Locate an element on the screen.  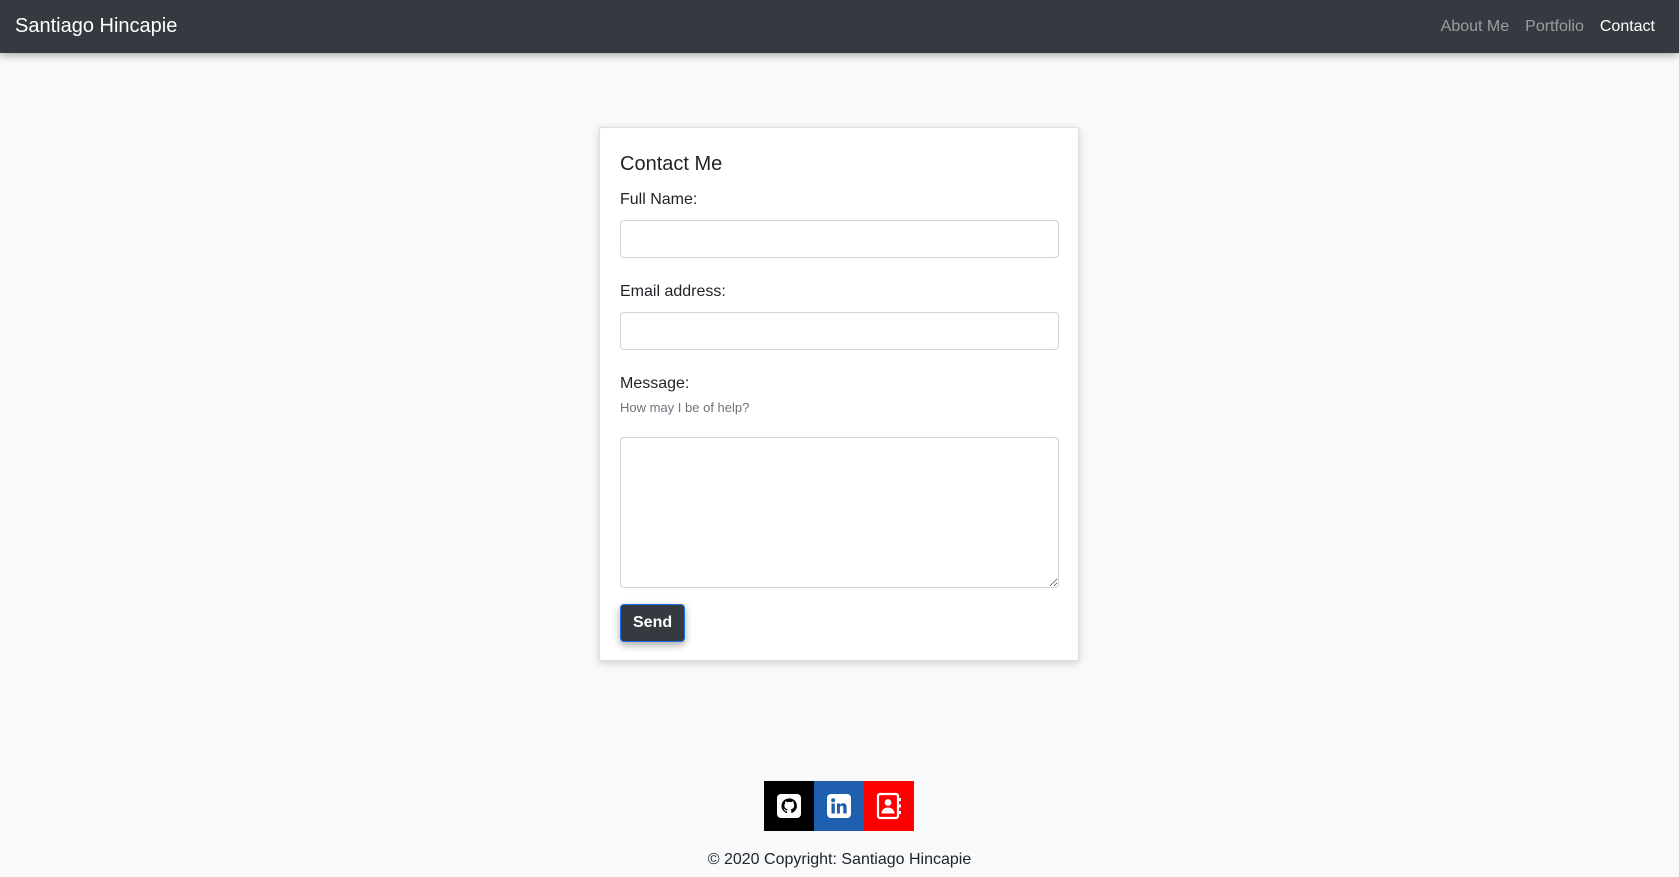
message-textarea is located at coordinates (839, 512).